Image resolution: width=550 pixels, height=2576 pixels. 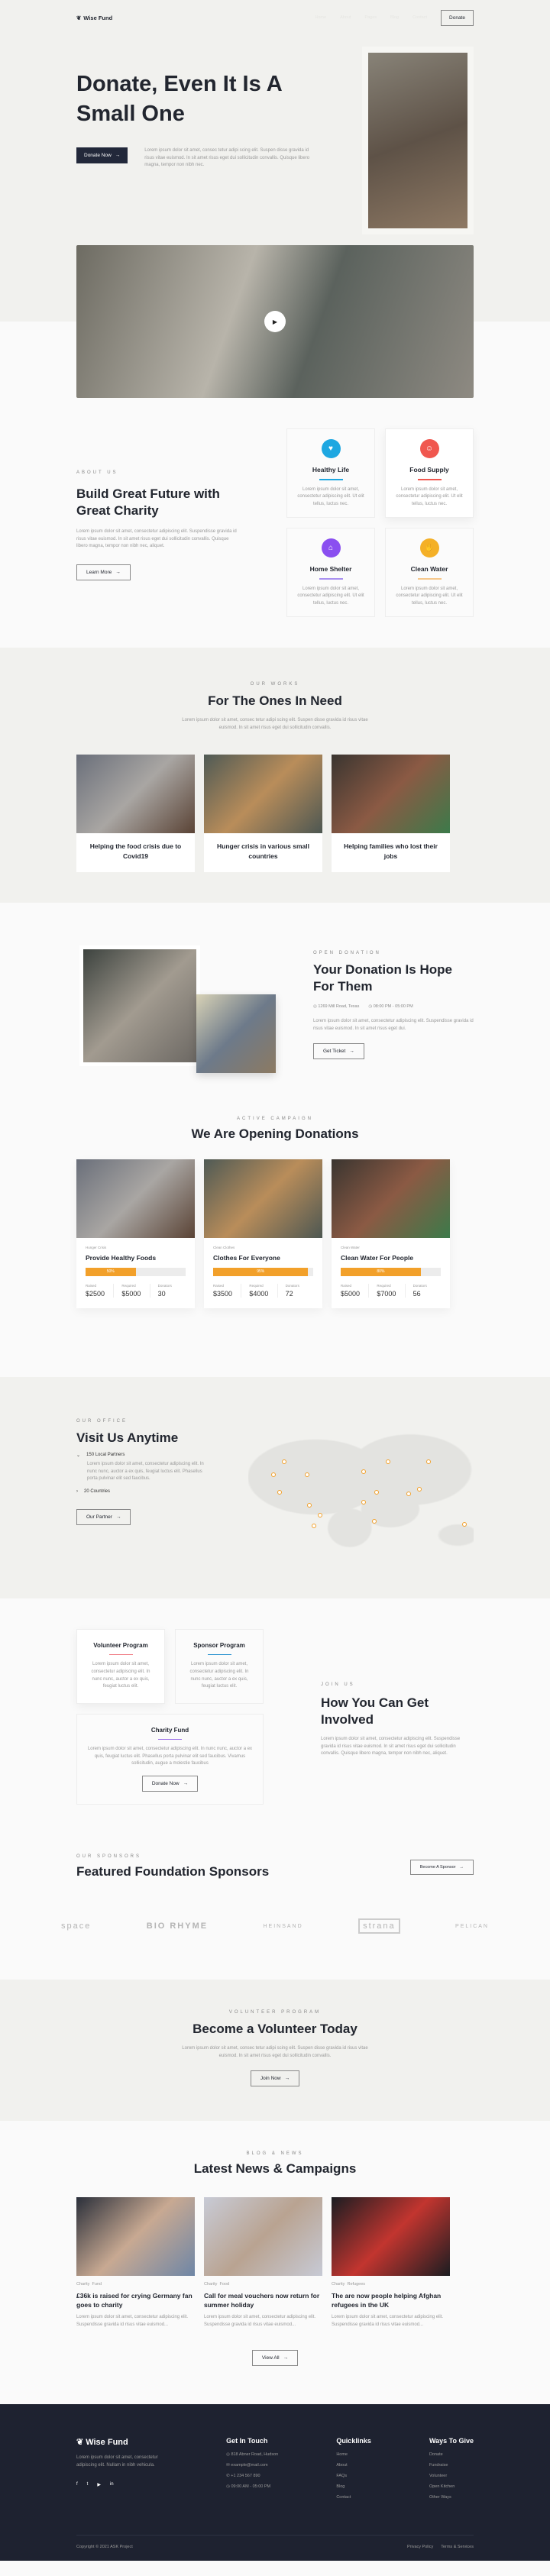 What do you see at coordinates (252, 2476) in the screenshot?
I see `footer-phone: ✆ +1 234 567 890` at bounding box center [252, 2476].